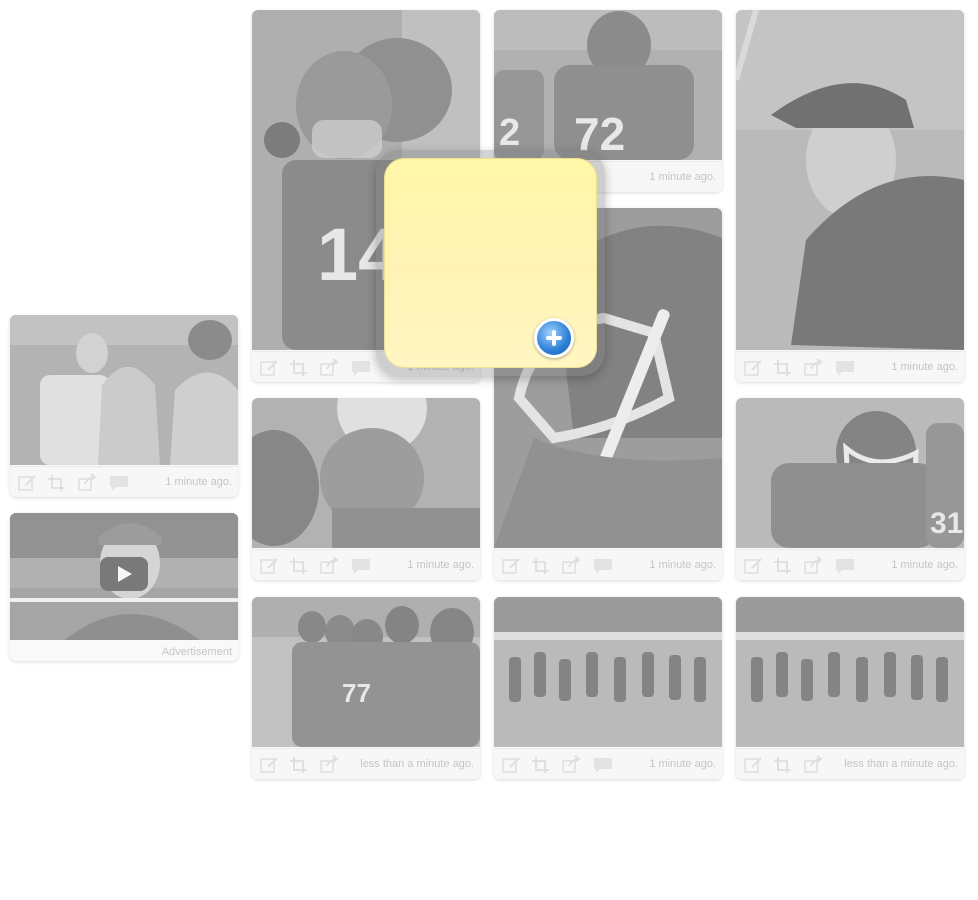 The width and height of the screenshot is (978, 900). Describe the element at coordinates (366, 672) in the screenshot. I see `photo: 77` at that location.